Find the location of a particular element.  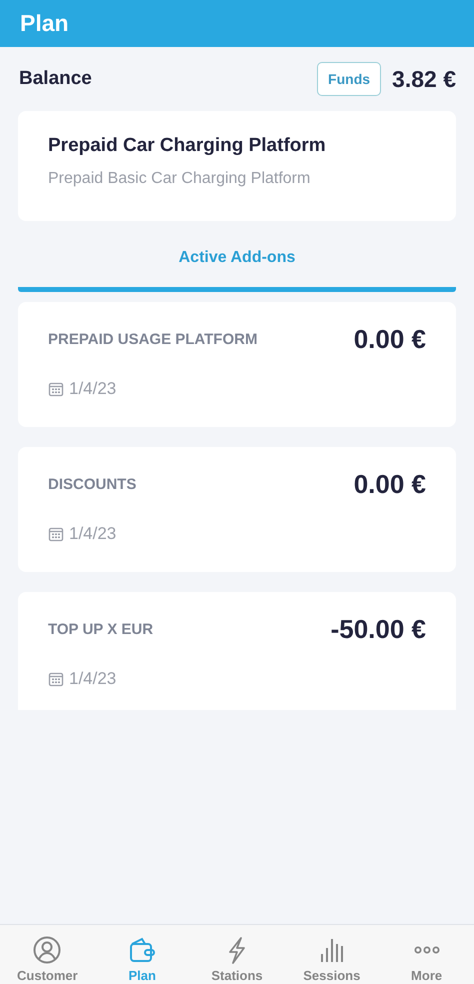

addon-name: TOP UP X EUR is located at coordinates (101, 629).